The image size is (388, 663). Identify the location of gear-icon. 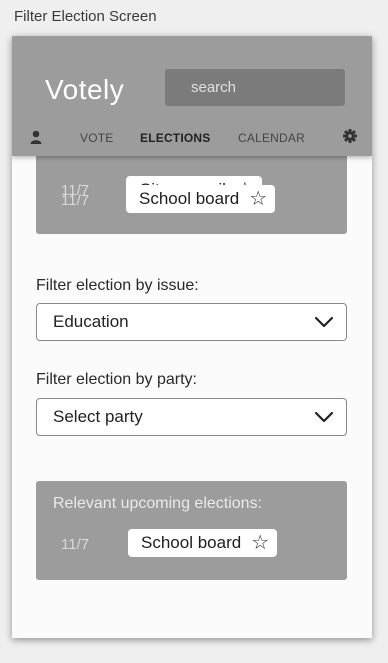
(350, 136).